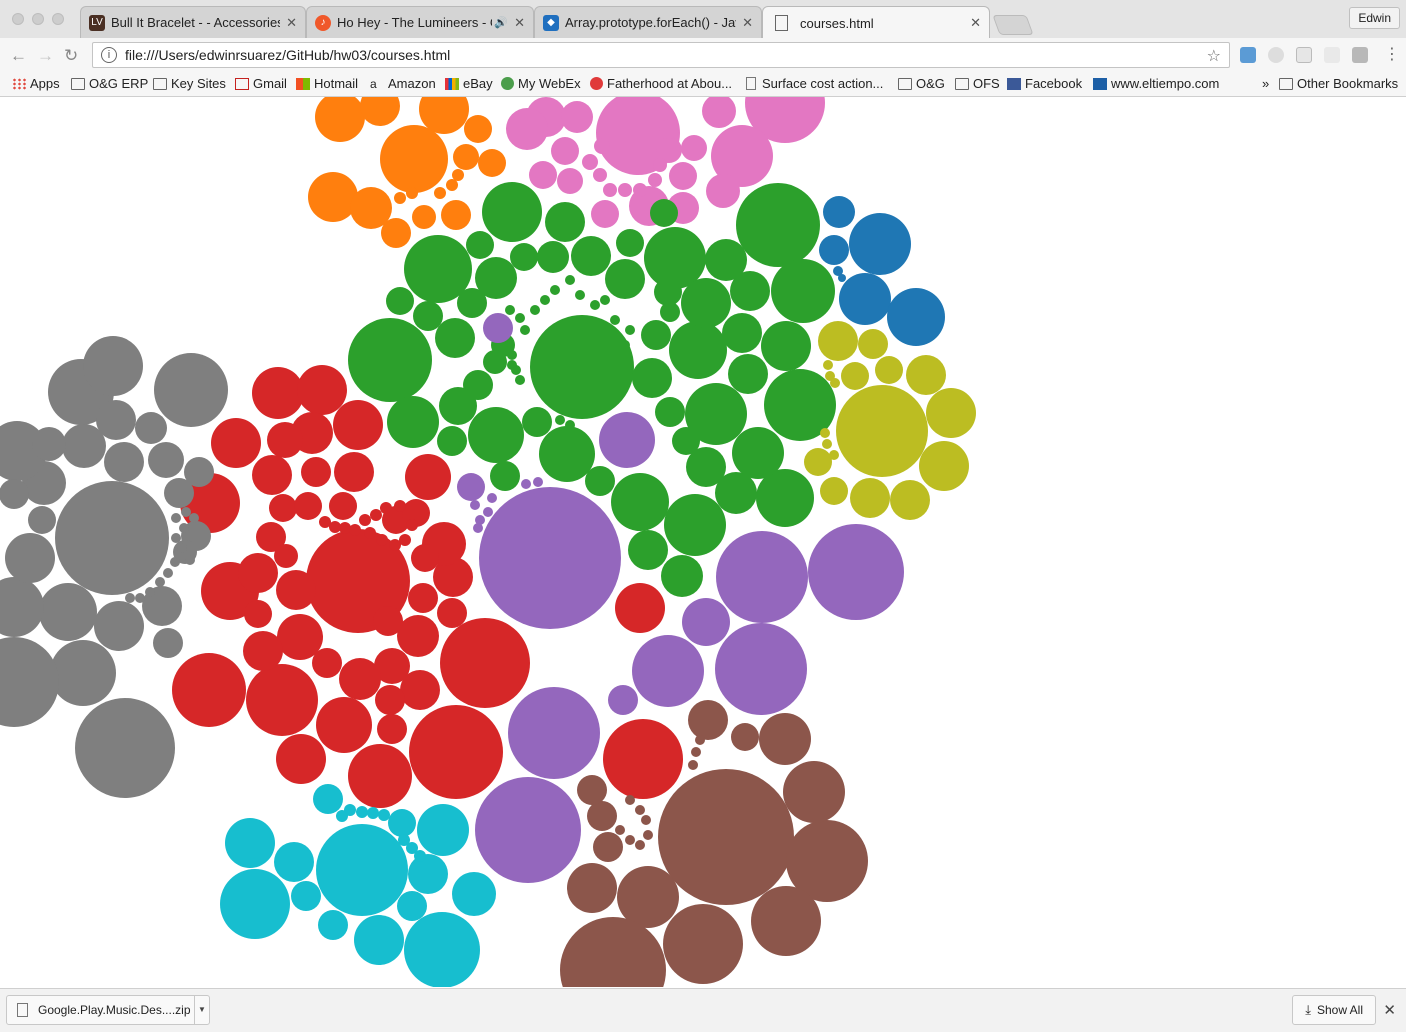  I want to click on bookmark-og-erp: O&G ERP, so click(109, 83).